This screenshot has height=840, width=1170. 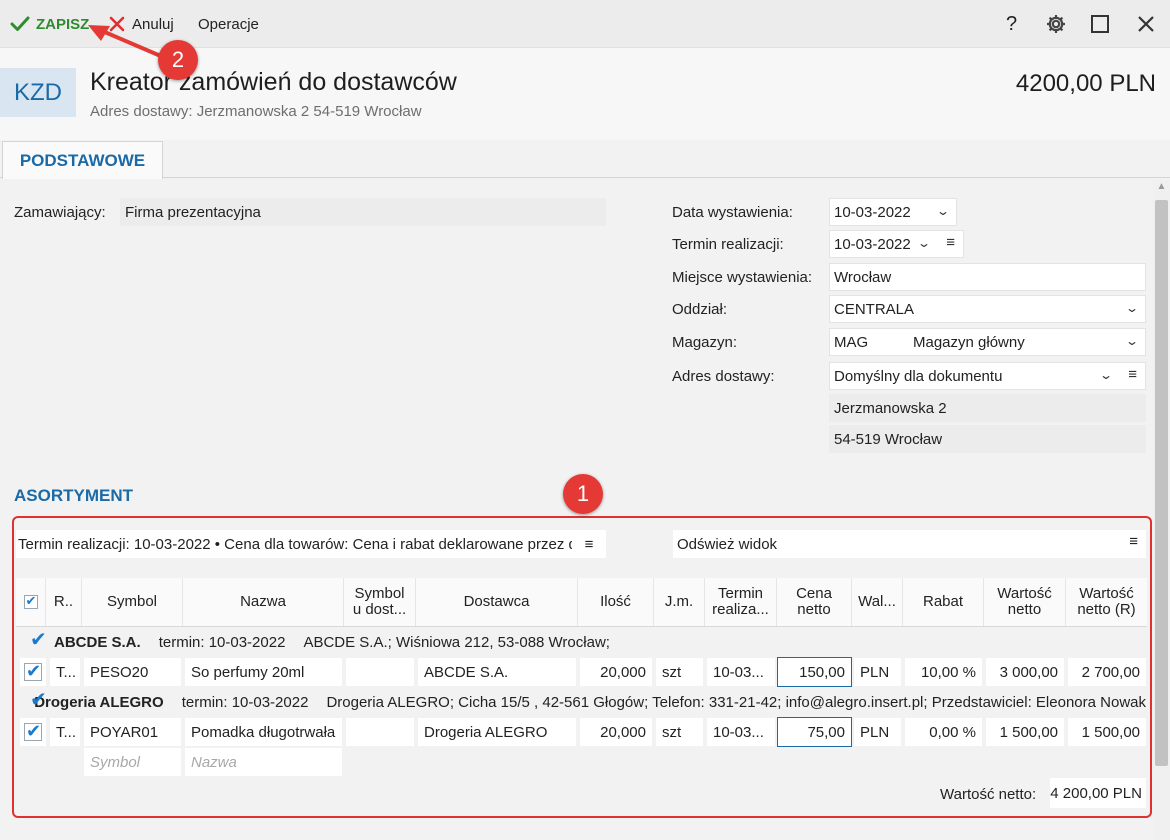 What do you see at coordinates (814, 732) in the screenshot?
I see `cell-net-price: 75,00` at bounding box center [814, 732].